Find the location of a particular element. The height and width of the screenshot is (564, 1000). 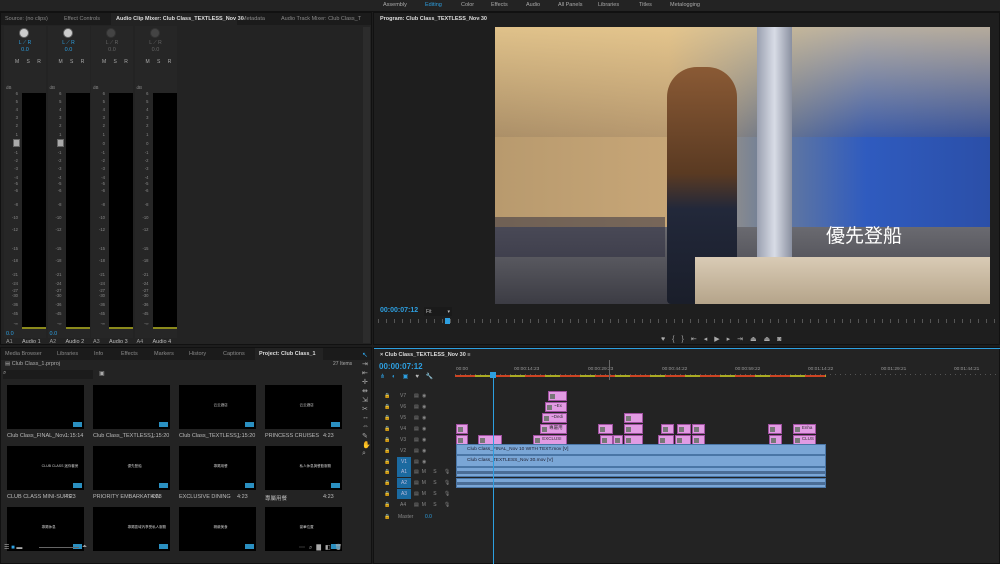

selection-tool-icon: ↖ is located at coordinates (365, 355).